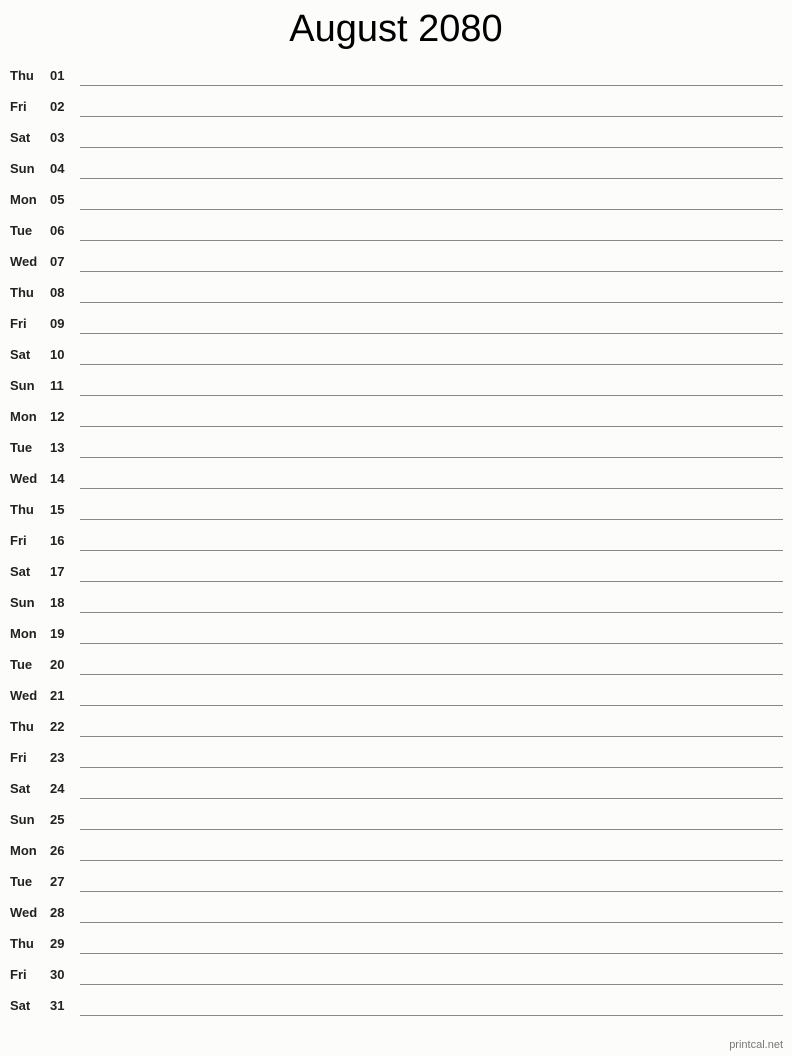 The height and width of the screenshot is (1056, 792). Describe the element at coordinates (396, 912) in the screenshot. I see `day-row: Wed 28` at that location.